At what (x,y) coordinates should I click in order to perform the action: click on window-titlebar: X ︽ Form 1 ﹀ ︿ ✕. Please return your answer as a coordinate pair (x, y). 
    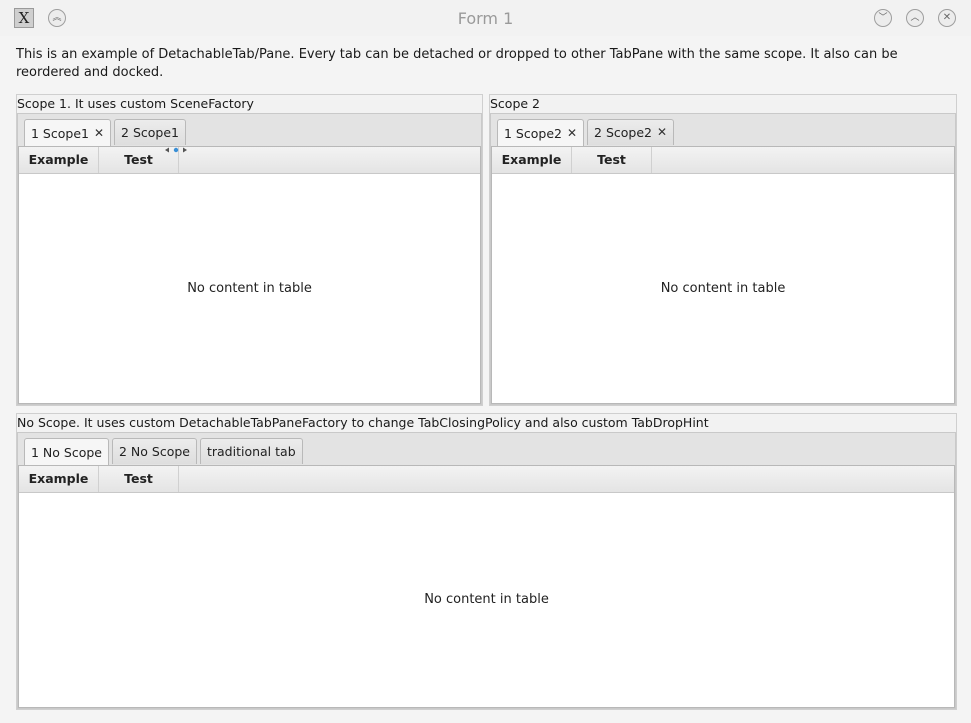
    Looking at the image, I should click on (485, 18).